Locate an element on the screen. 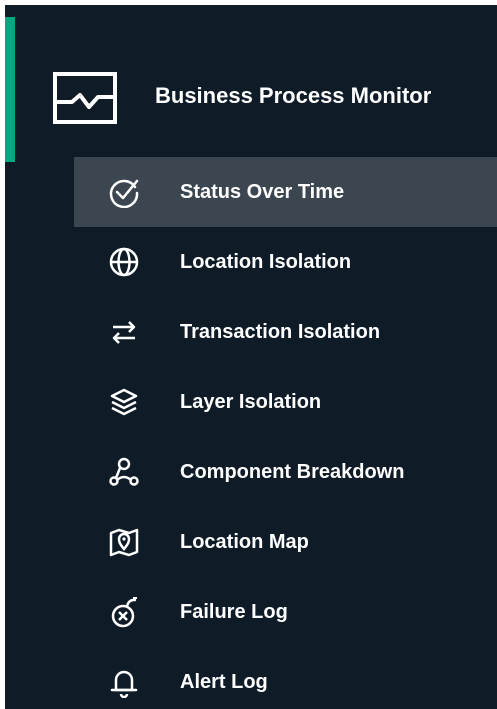 The image size is (497, 709). sidebar-item-transaction-isolation: Transaction Isolation is located at coordinates (285, 332).